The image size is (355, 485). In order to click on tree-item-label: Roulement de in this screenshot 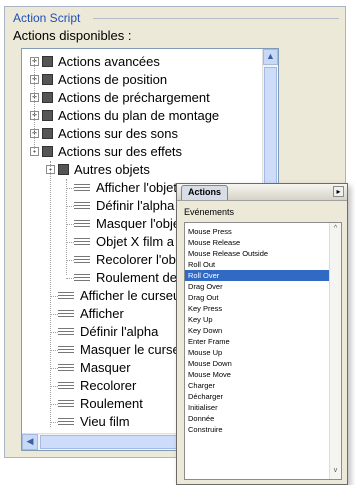, I will do `click(136, 277)`.